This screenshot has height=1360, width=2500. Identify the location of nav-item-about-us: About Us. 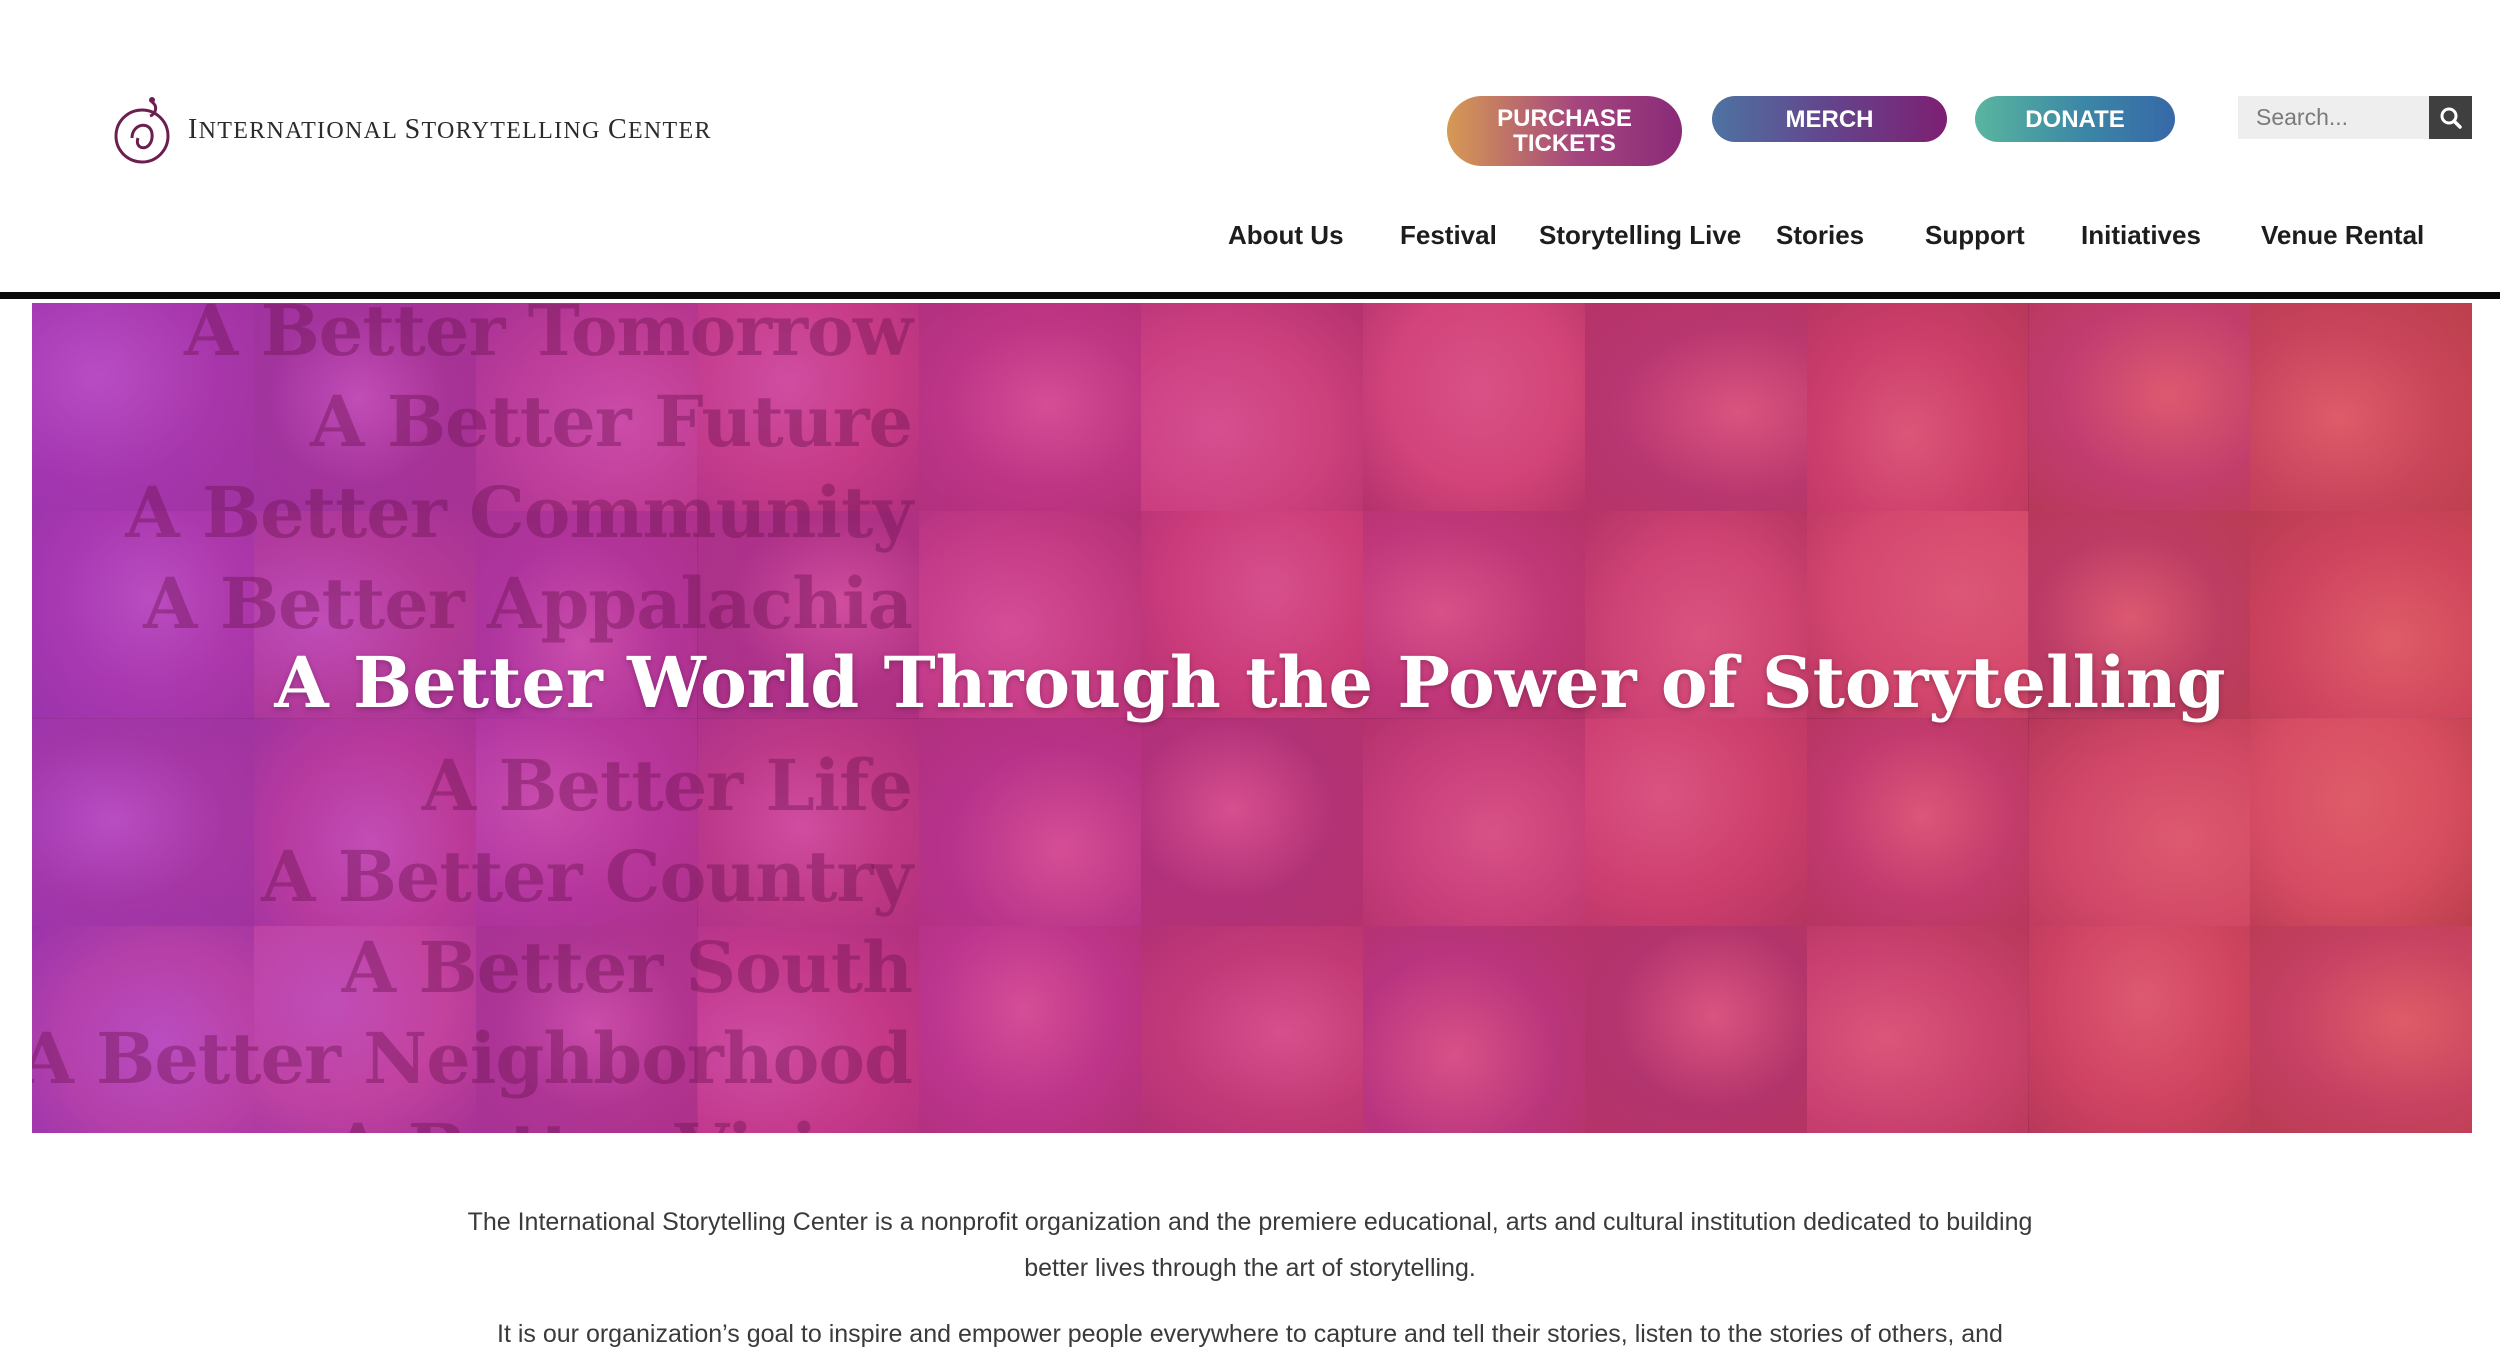
(1286, 235).